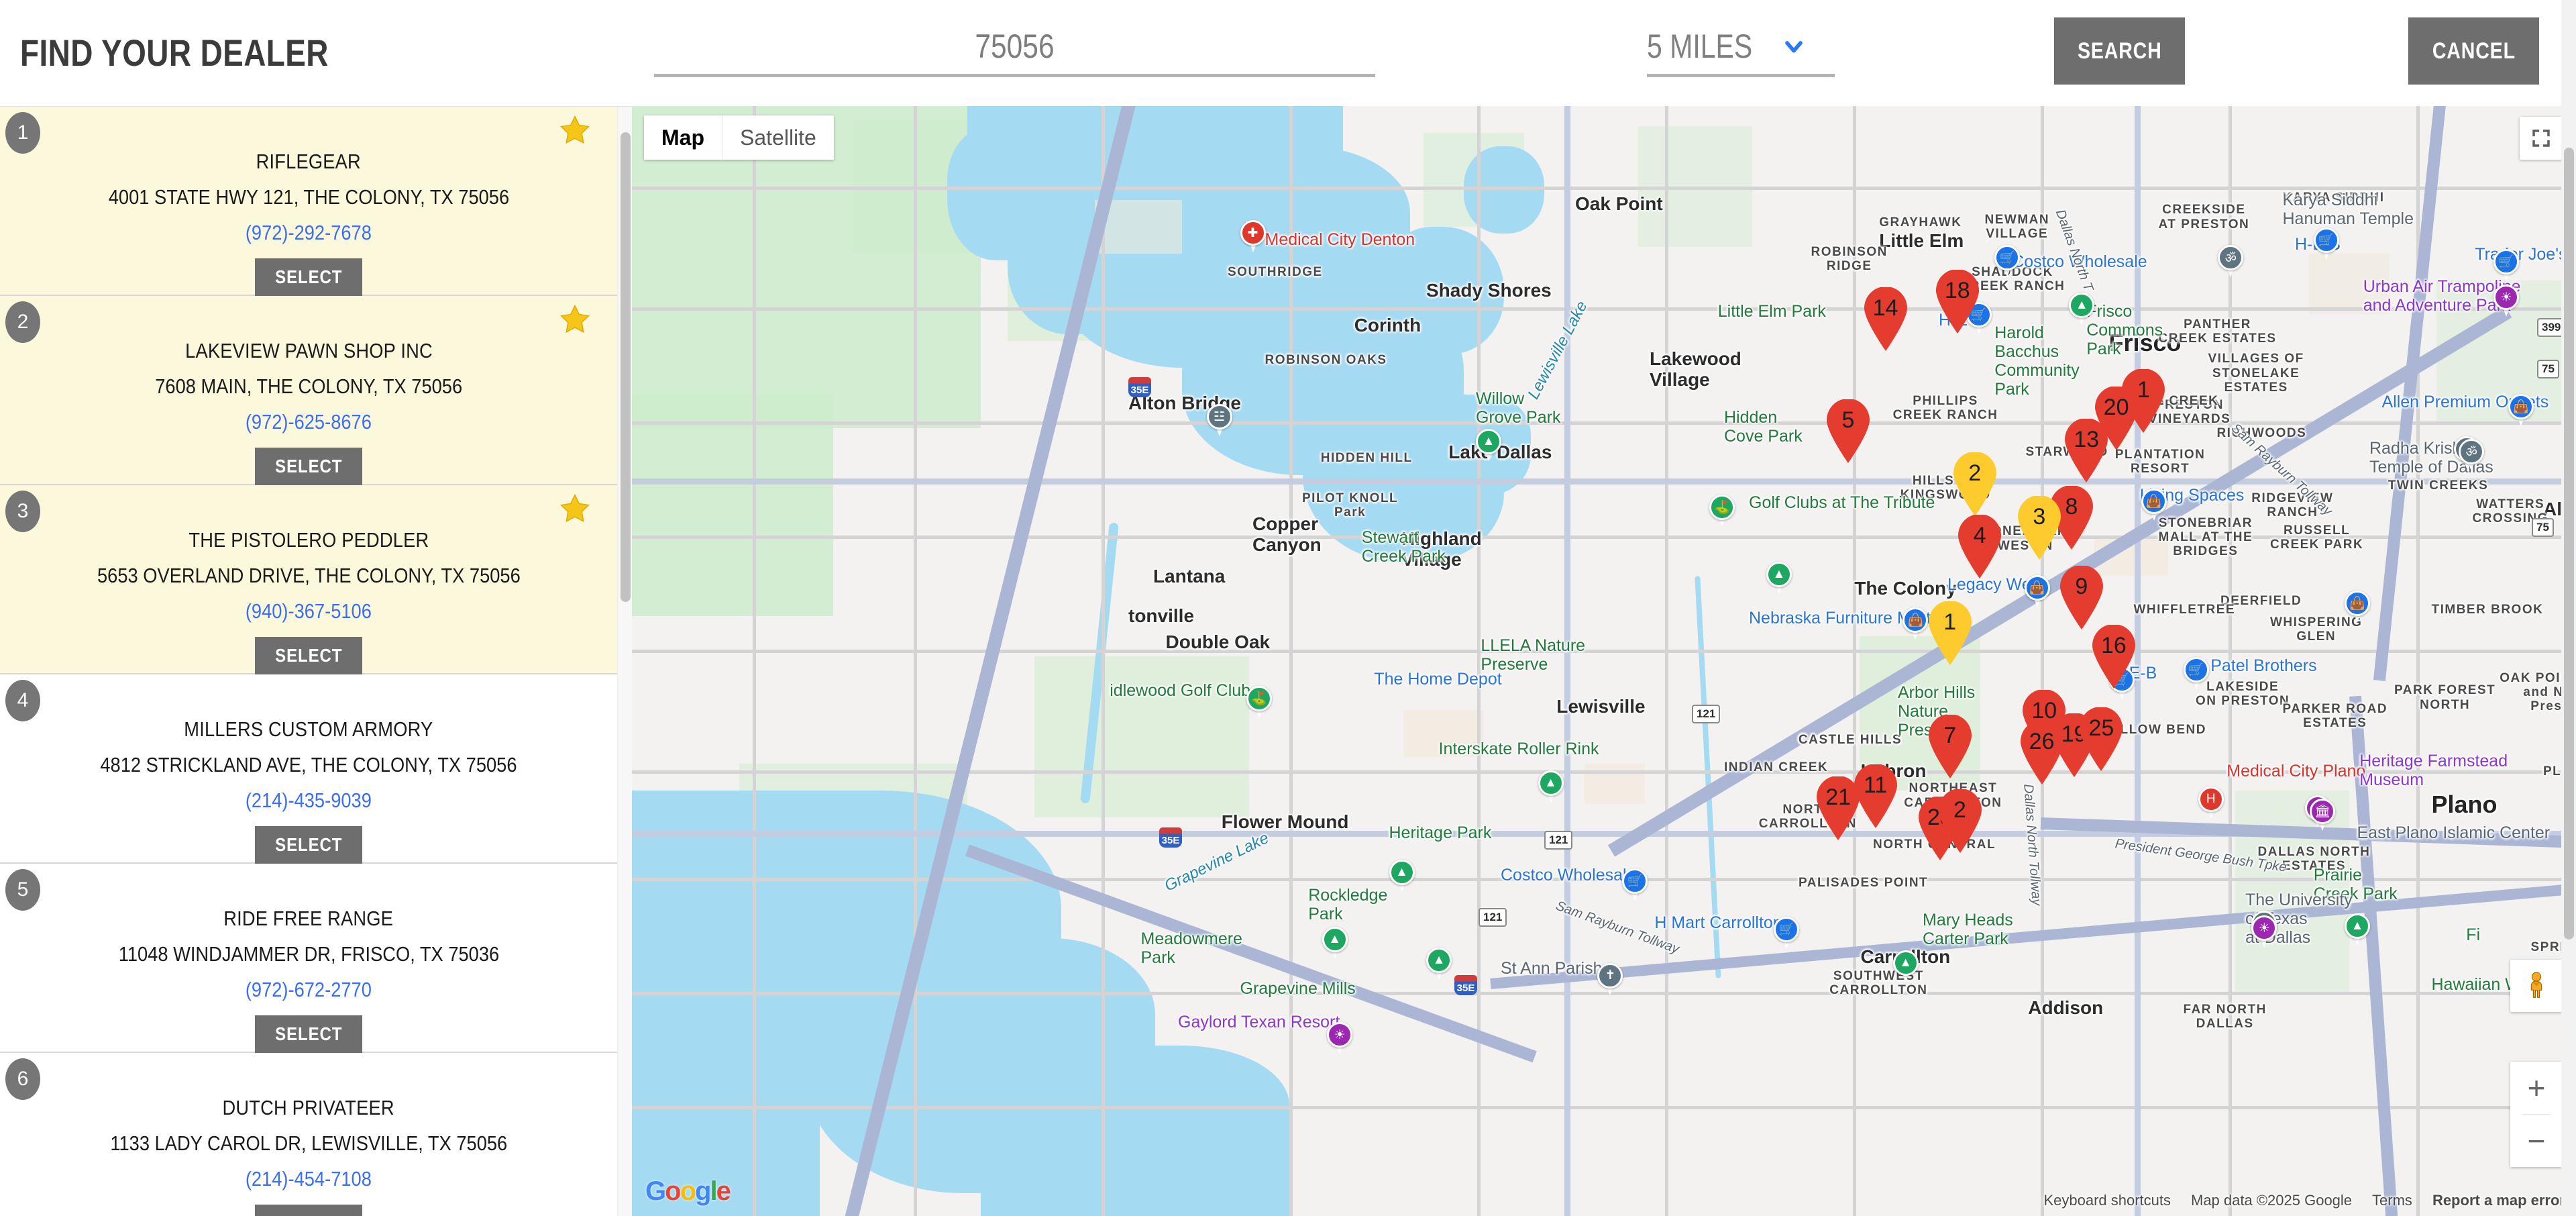  What do you see at coordinates (626, 367) in the screenshot?
I see `results-scrollbar-thumb` at bounding box center [626, 367].